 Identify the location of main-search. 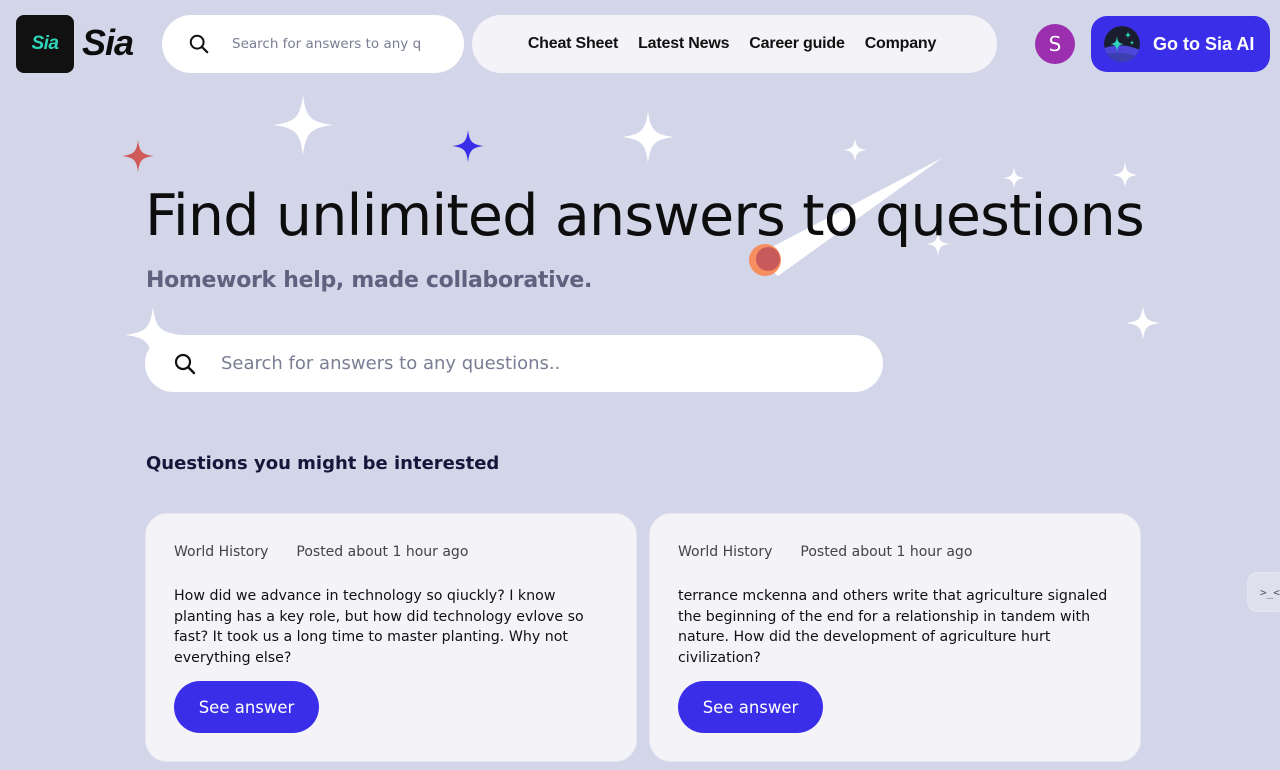
(514, 363).